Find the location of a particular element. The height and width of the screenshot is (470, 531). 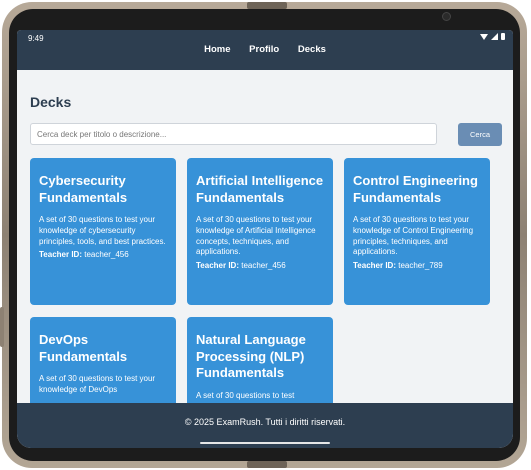

search-input is located at coordinates (233, 134).